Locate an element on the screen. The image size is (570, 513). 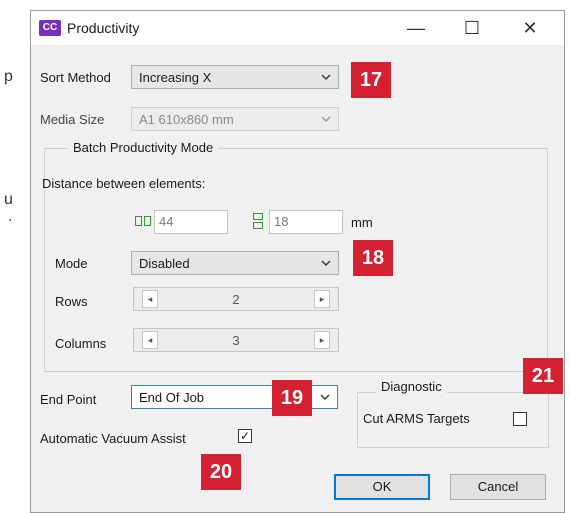
sort-method-label: Sort Method is located at coordinates (75, 77).